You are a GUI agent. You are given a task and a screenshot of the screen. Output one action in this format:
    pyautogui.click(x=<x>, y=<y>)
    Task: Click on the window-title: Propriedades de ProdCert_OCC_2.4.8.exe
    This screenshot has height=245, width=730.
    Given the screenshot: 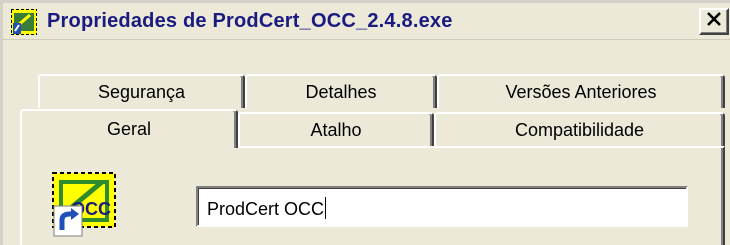 What is the action you would take?
    pyautogui.click(x=250, y=21)
    